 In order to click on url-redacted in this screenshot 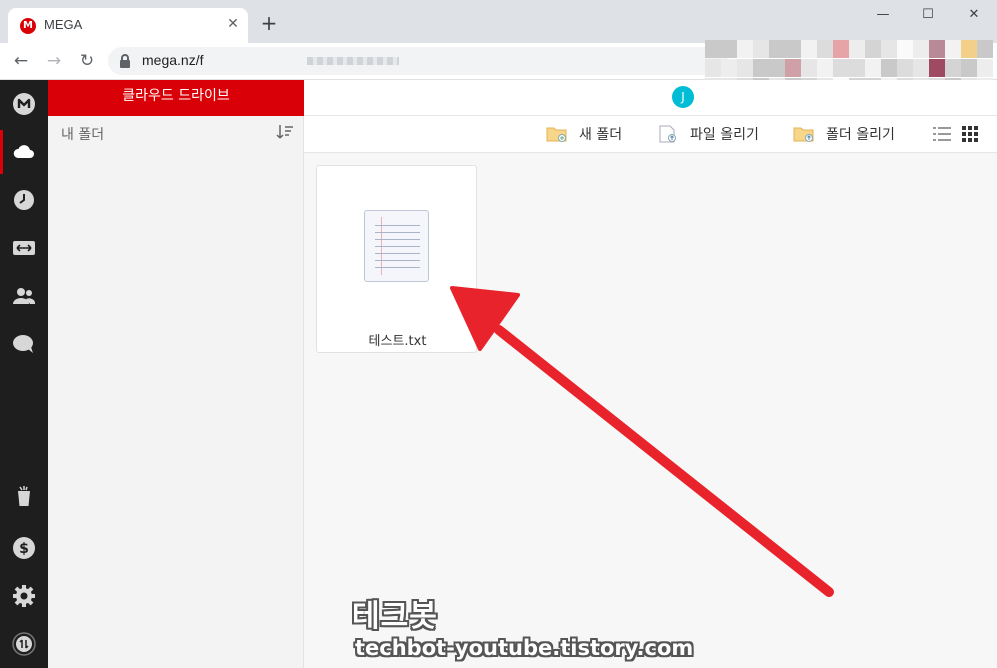, I will do `click(353, 61)`.